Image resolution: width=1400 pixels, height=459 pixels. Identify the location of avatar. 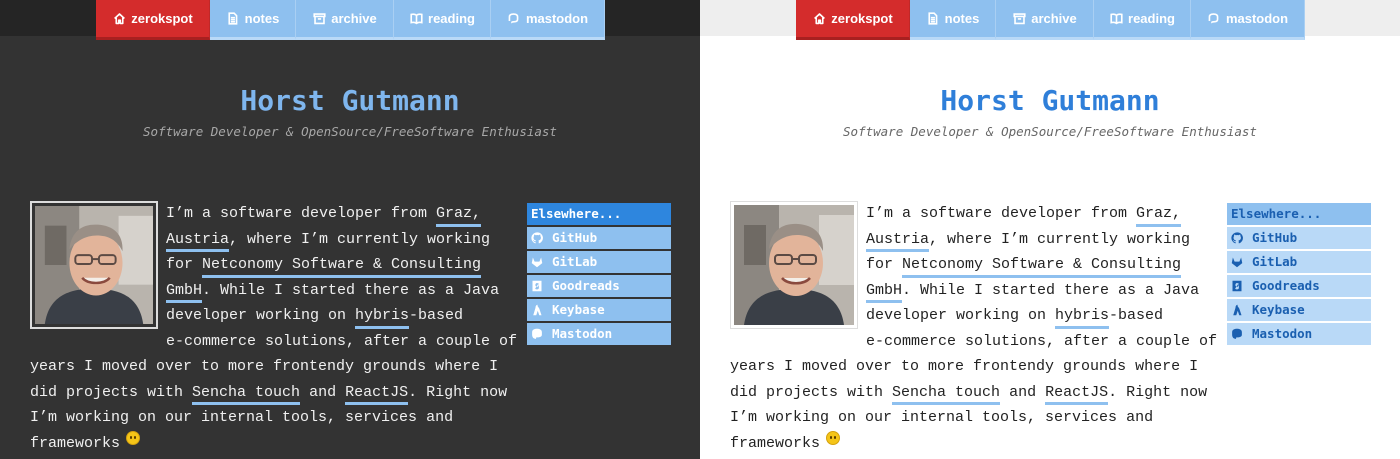
(794, 265).